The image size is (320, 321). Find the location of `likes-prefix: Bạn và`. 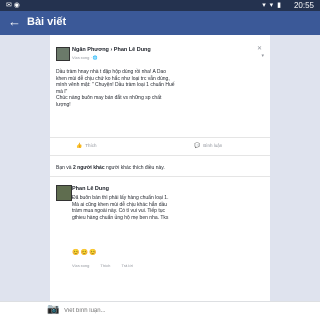

likes-prefix: Bạn và is located at coordinates (64, 168).